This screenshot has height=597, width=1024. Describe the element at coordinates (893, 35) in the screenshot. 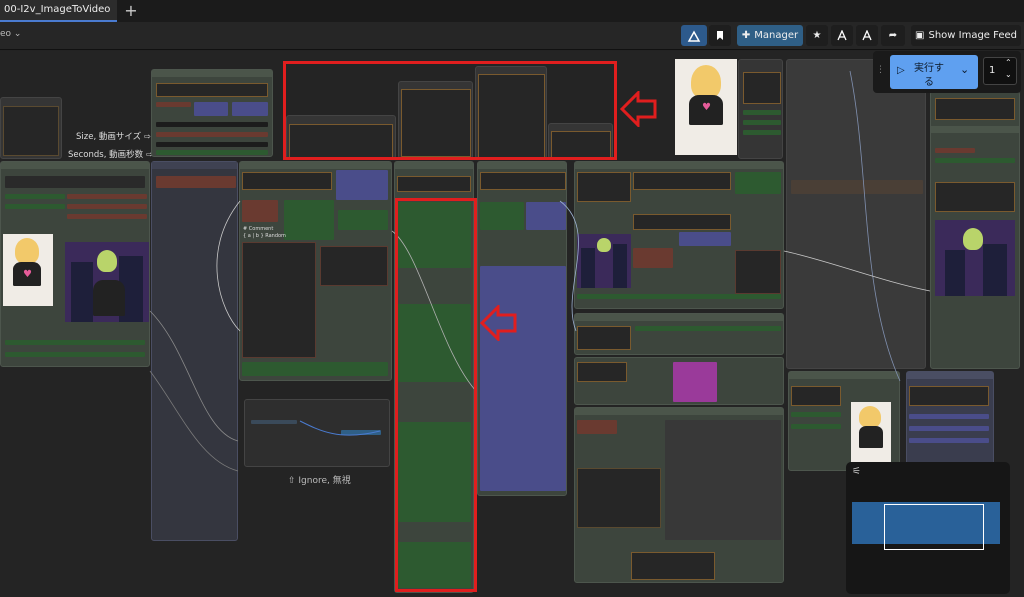

I see `share-icon: ➦` at that location.